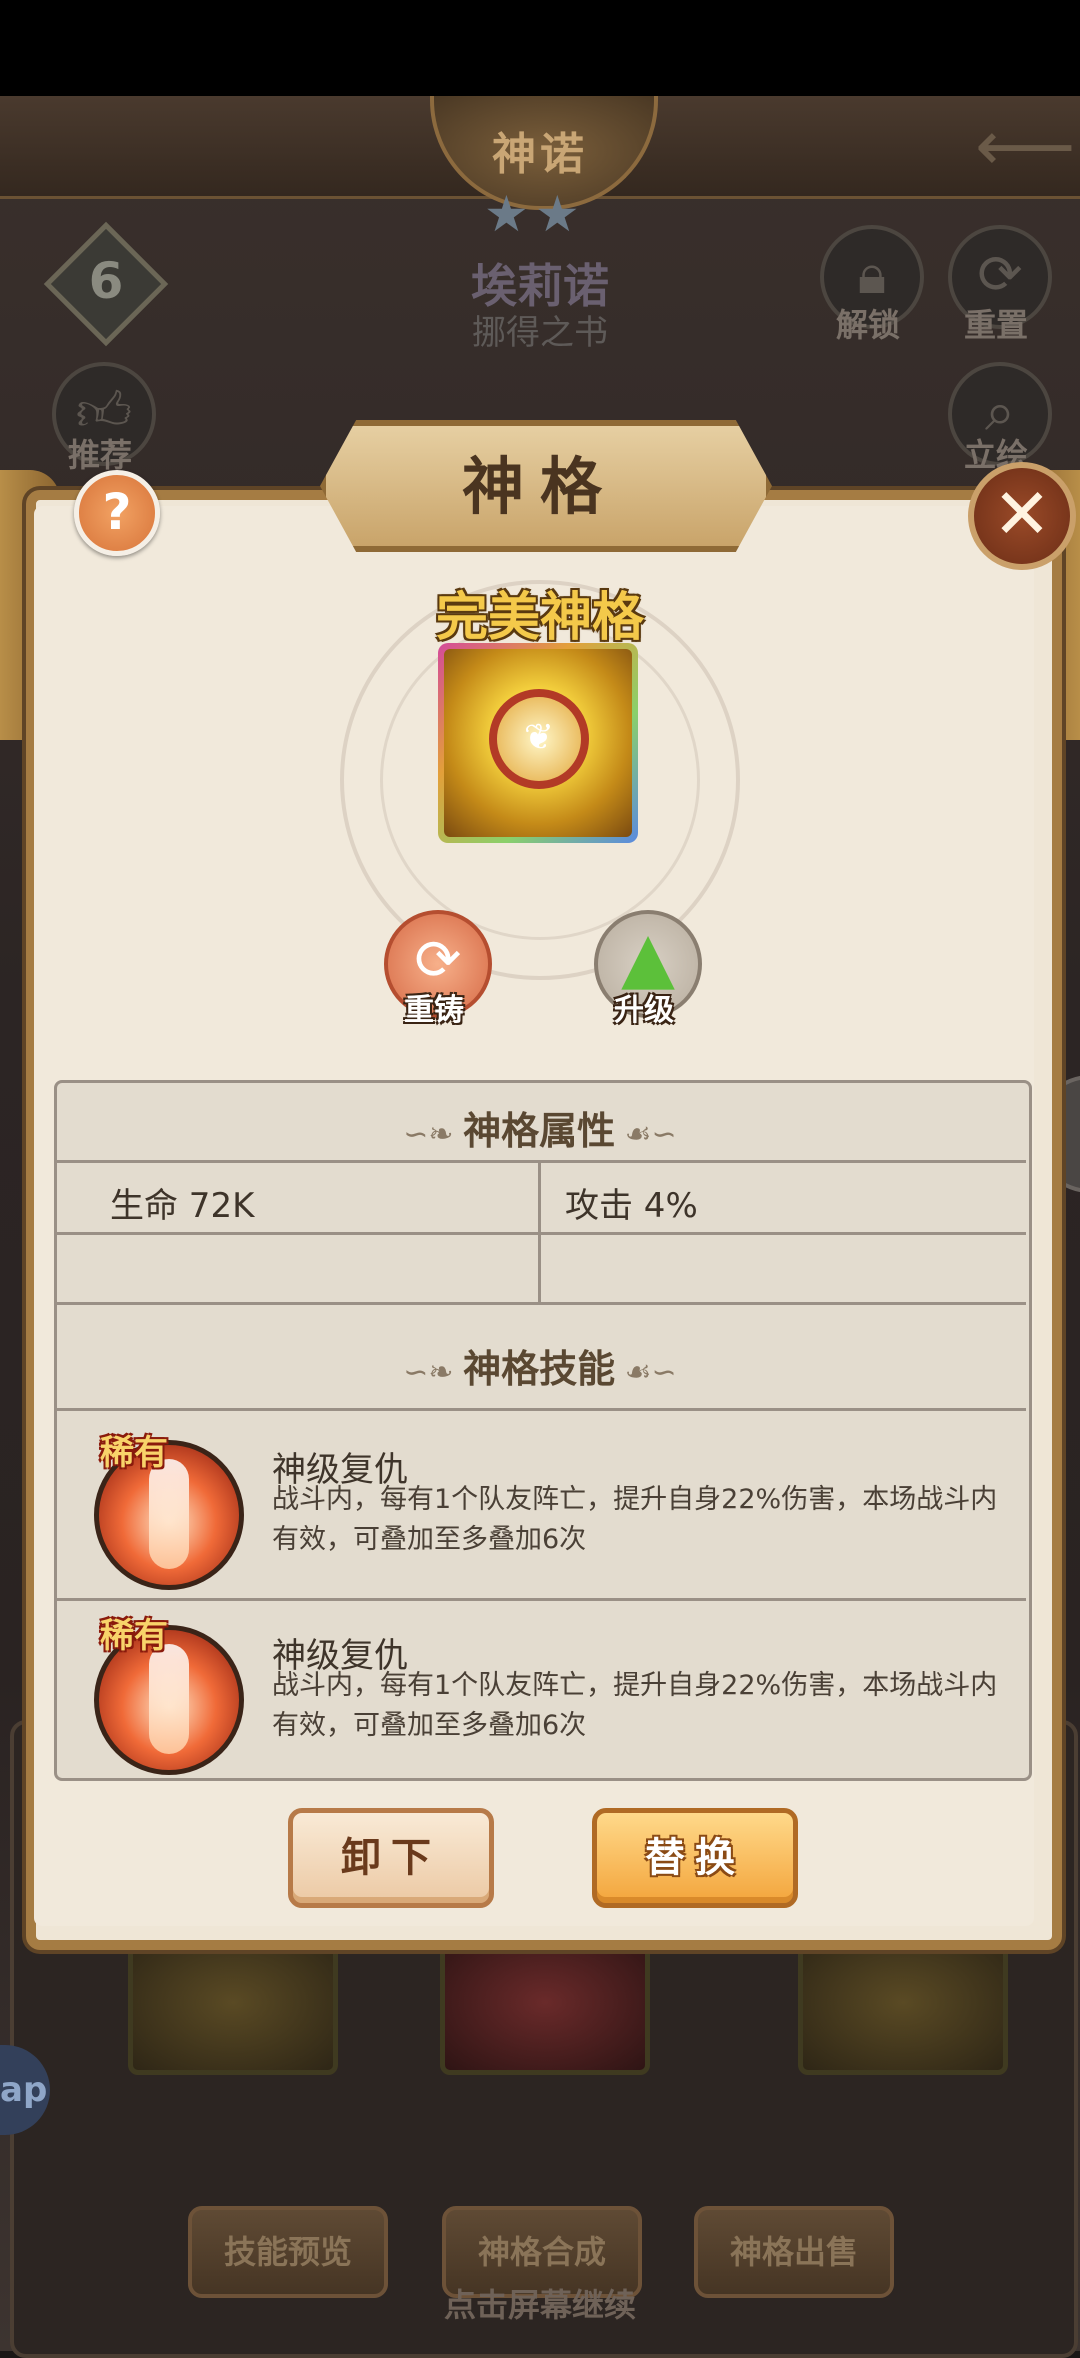 Image resolution: width=1080 pixels, height=2358 pixels. What do you see at coordinates (106, 281) in the screenshot?
I see `level-number: 6` at bounding box center [106, 281].